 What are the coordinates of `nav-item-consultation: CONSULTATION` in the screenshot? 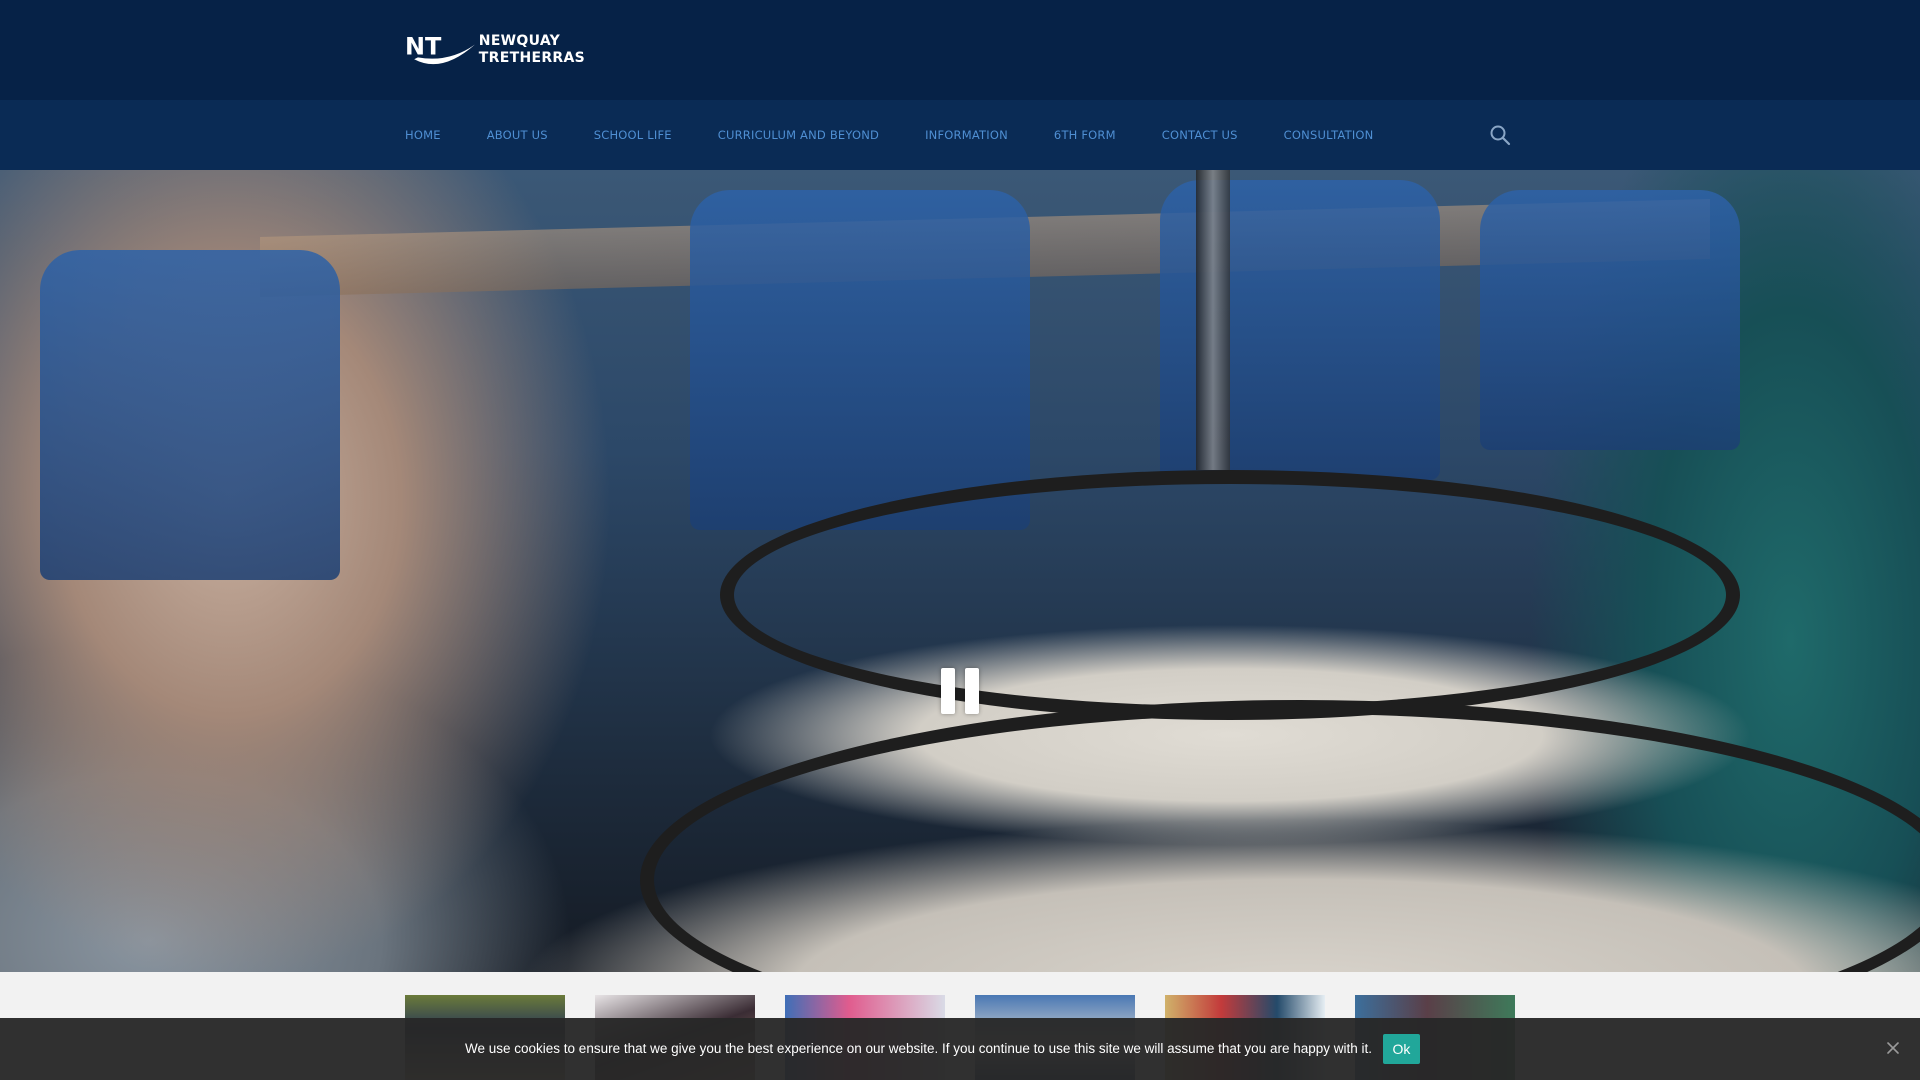 It's located at (1329, 135).